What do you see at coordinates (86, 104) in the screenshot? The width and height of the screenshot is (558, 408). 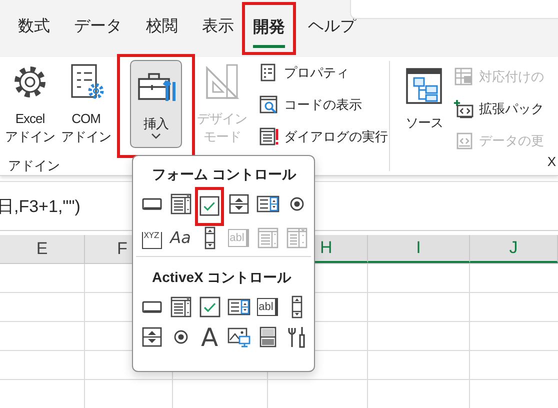 I see `ribbon-button: COM アドイン` at bounding box center [86, 104].